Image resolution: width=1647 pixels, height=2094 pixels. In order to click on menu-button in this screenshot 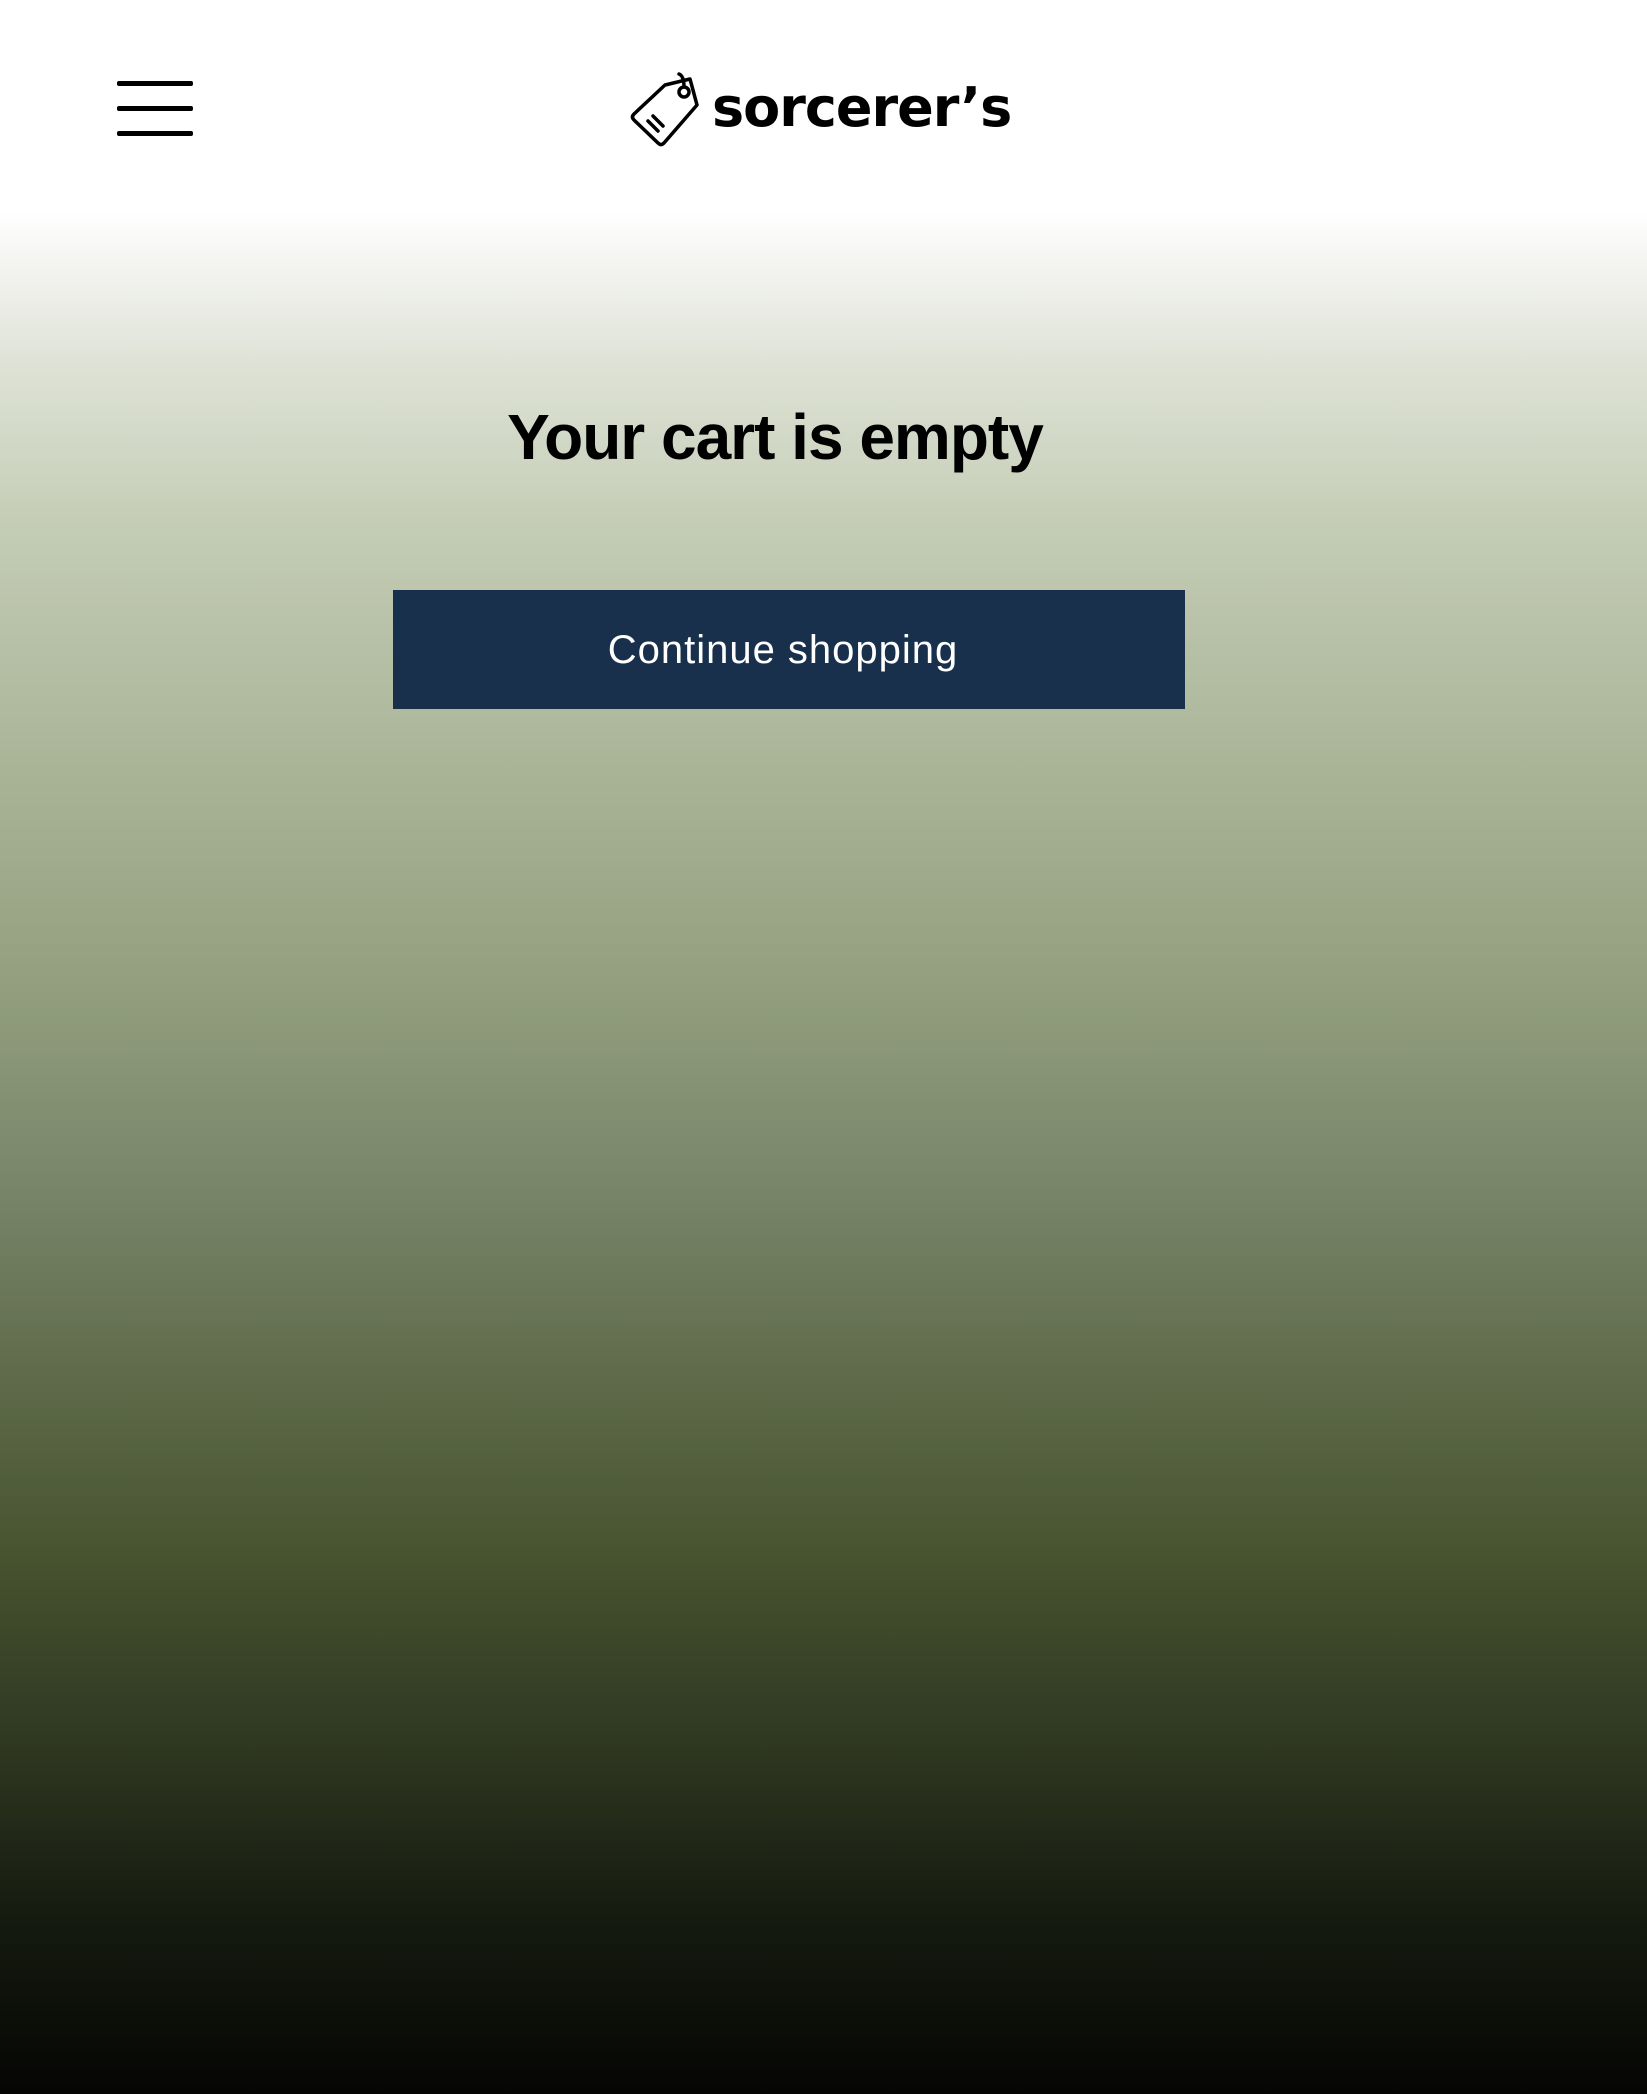, I will do `click(155, 108)`.